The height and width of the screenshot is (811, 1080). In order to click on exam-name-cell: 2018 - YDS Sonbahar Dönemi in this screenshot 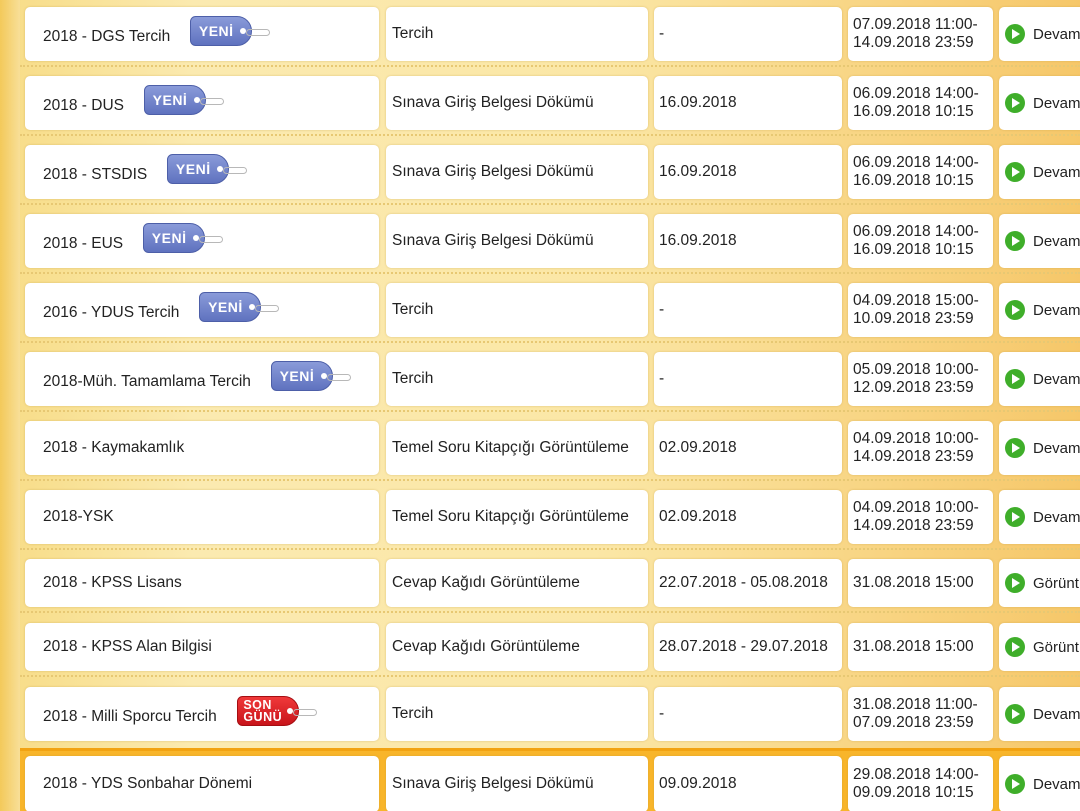, I will do `click(202, 783)`.